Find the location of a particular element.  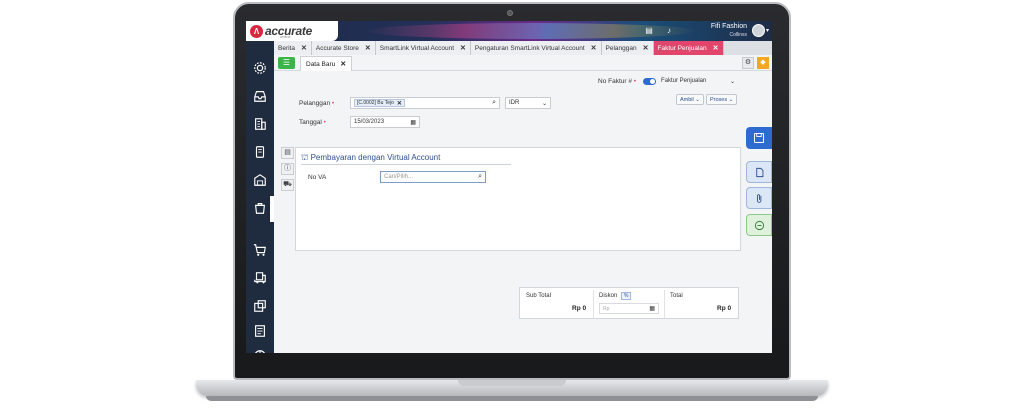

more-icon is located at coordinates (759, 225).